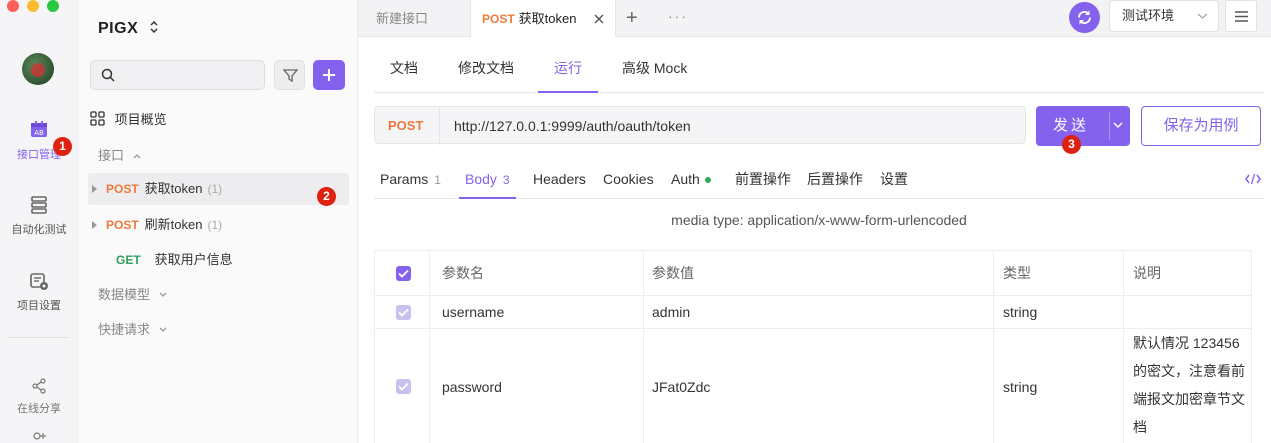 The width and height of the screenshot is (1271, 443). Describe the element at coordinates (128, 260) in the screenshot. I see `method-label: GET` at that location.